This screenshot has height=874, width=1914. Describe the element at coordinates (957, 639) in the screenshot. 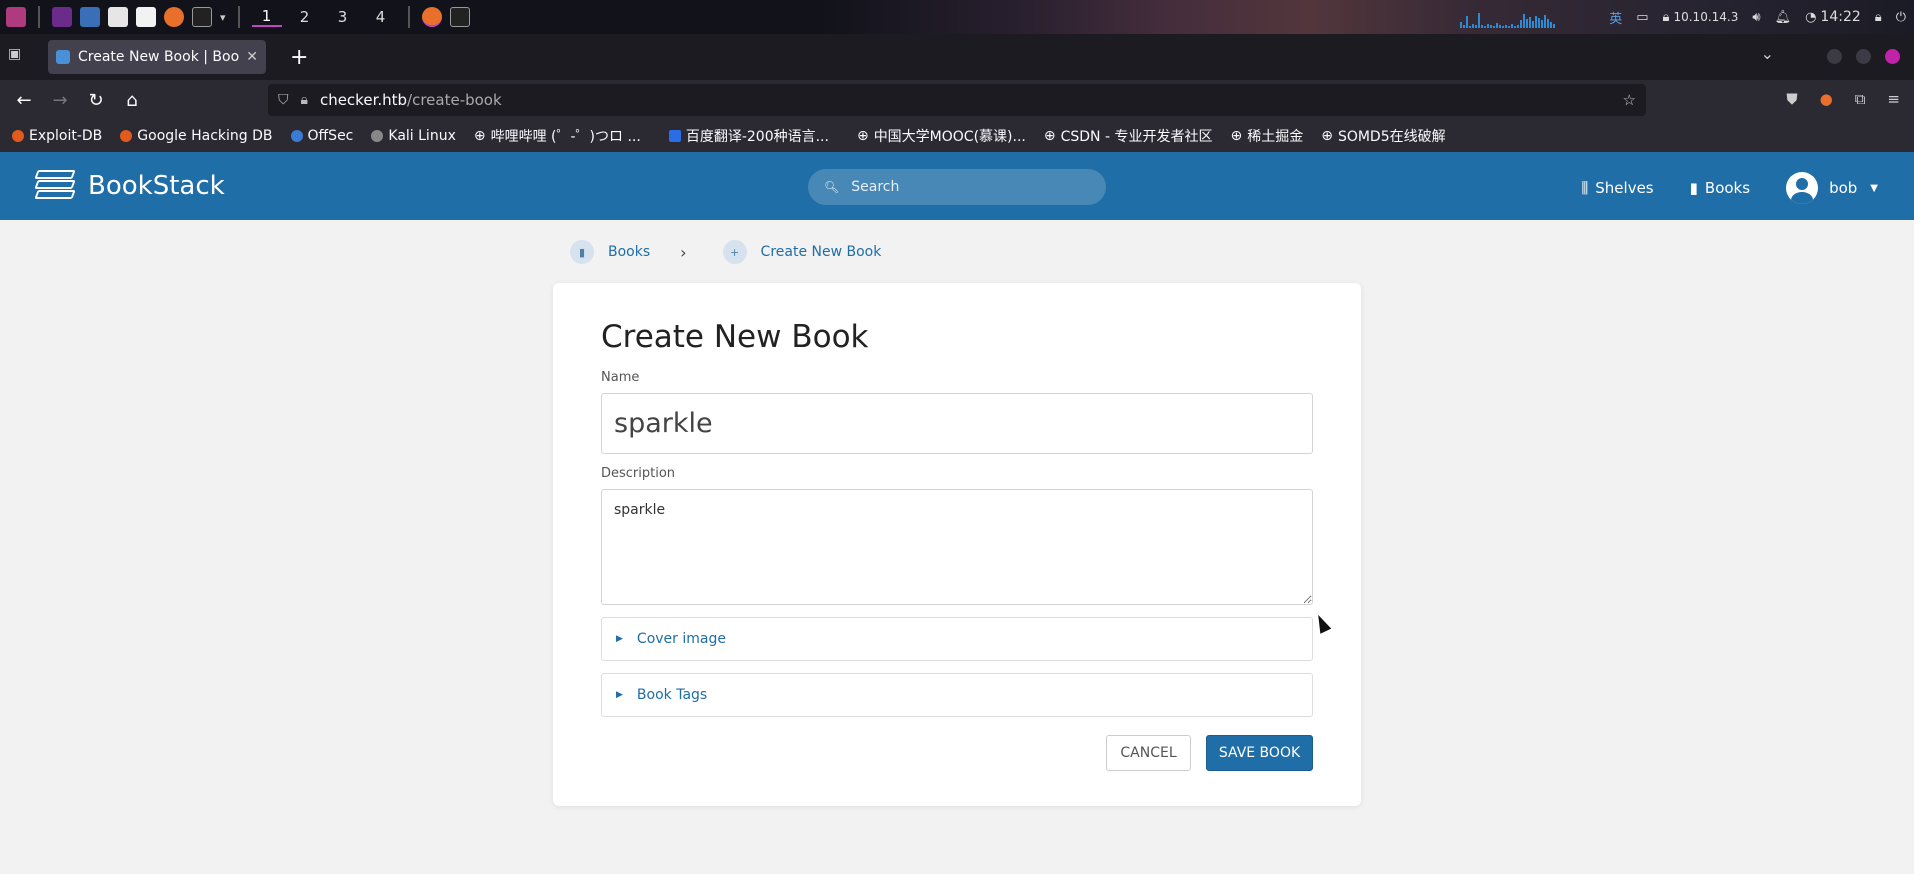

I see `cover-image-collapsible: ▶ Cover image` at that location.